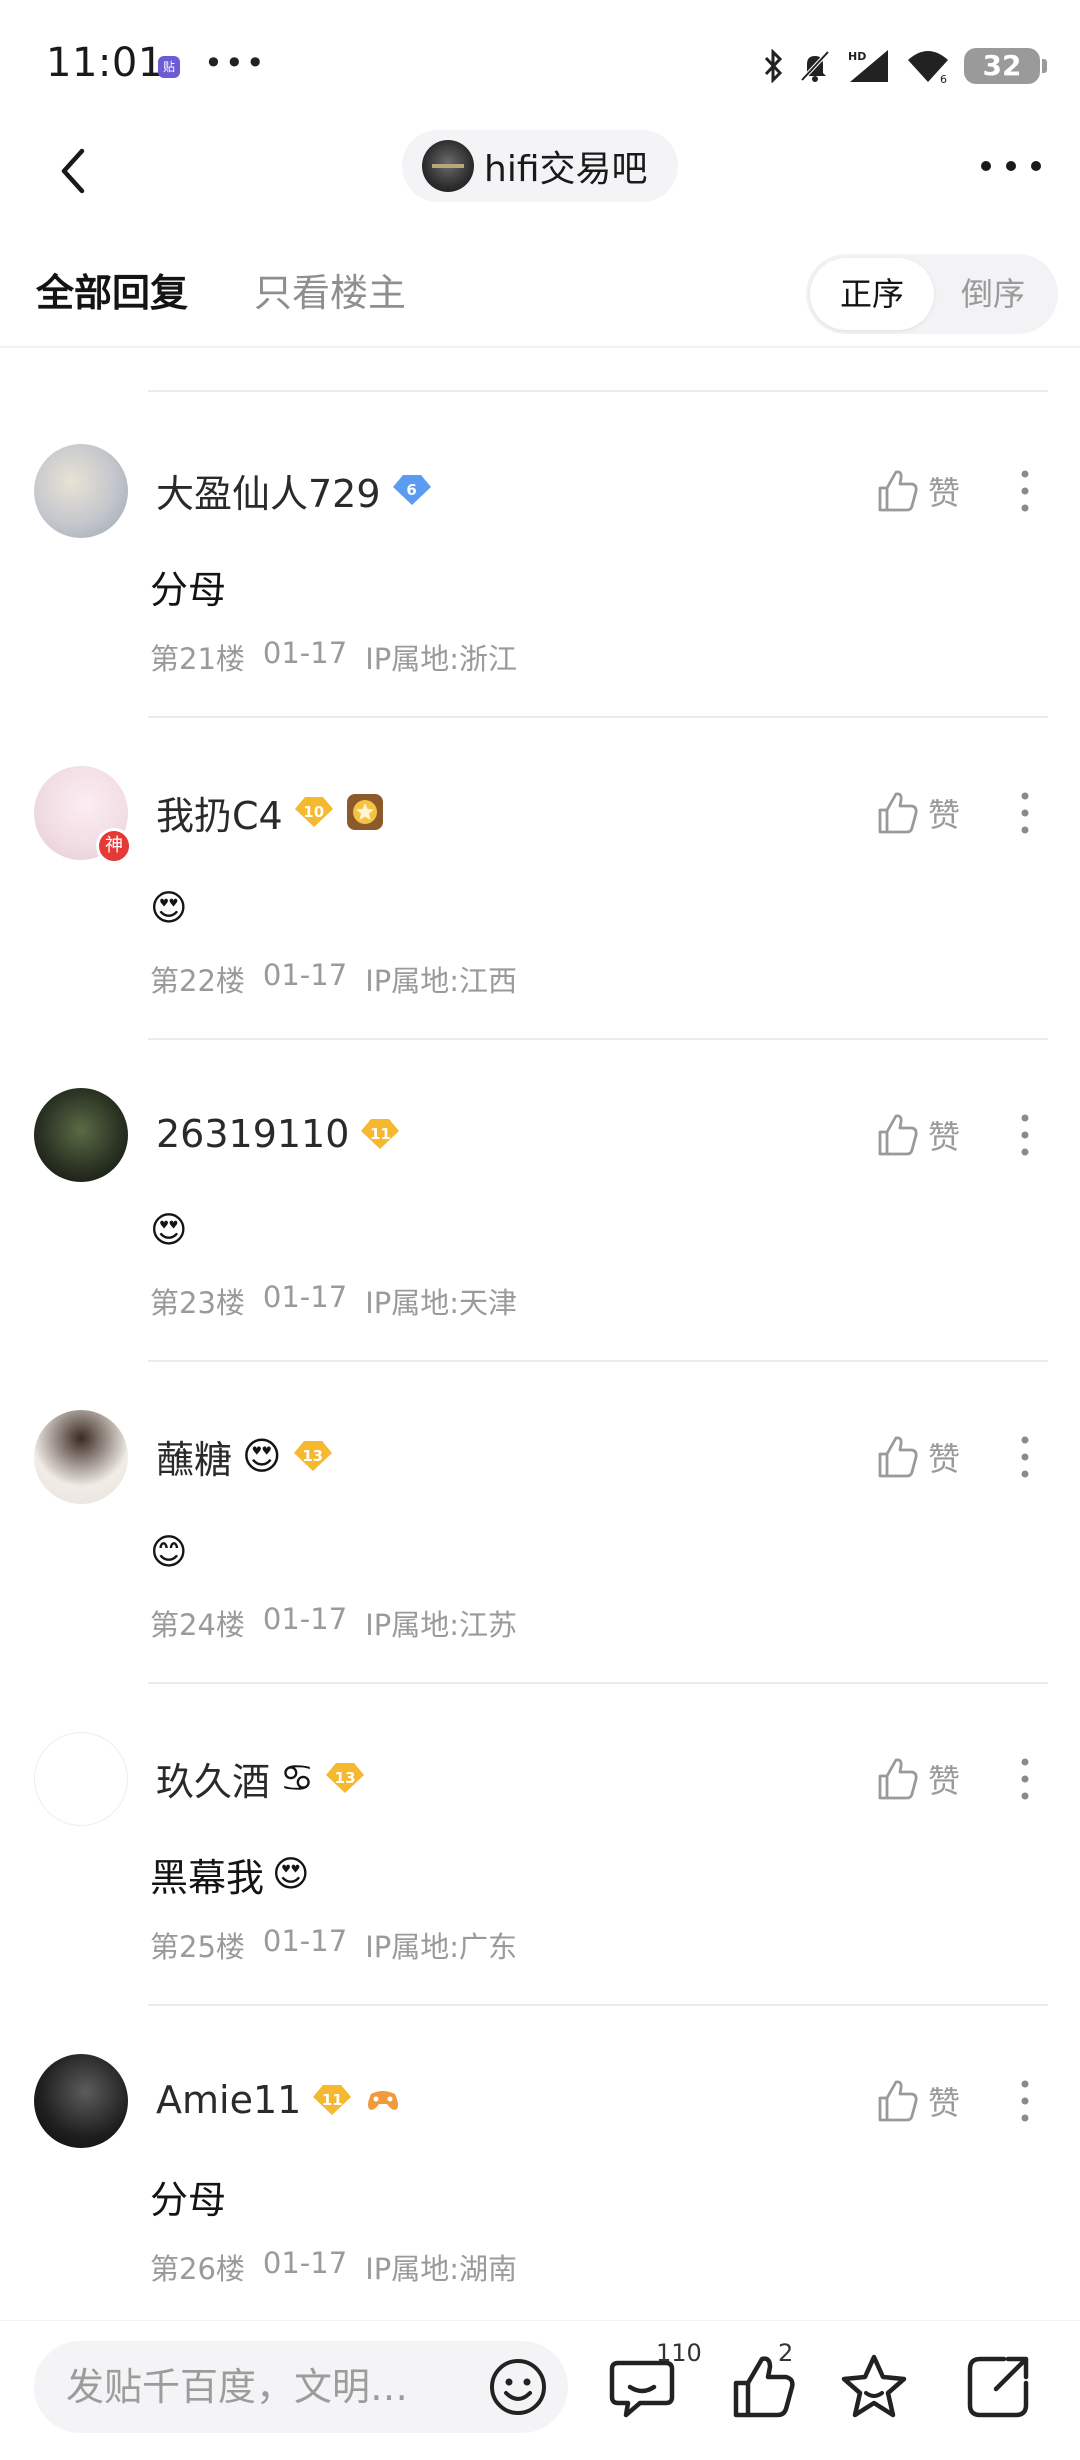 Image resolution: width=1080 pixels, height=2460 pixels. What do you see at coordinates (411, 490) in the screenshot?
I see `level-number: 6` at bounding box center [411, 490].